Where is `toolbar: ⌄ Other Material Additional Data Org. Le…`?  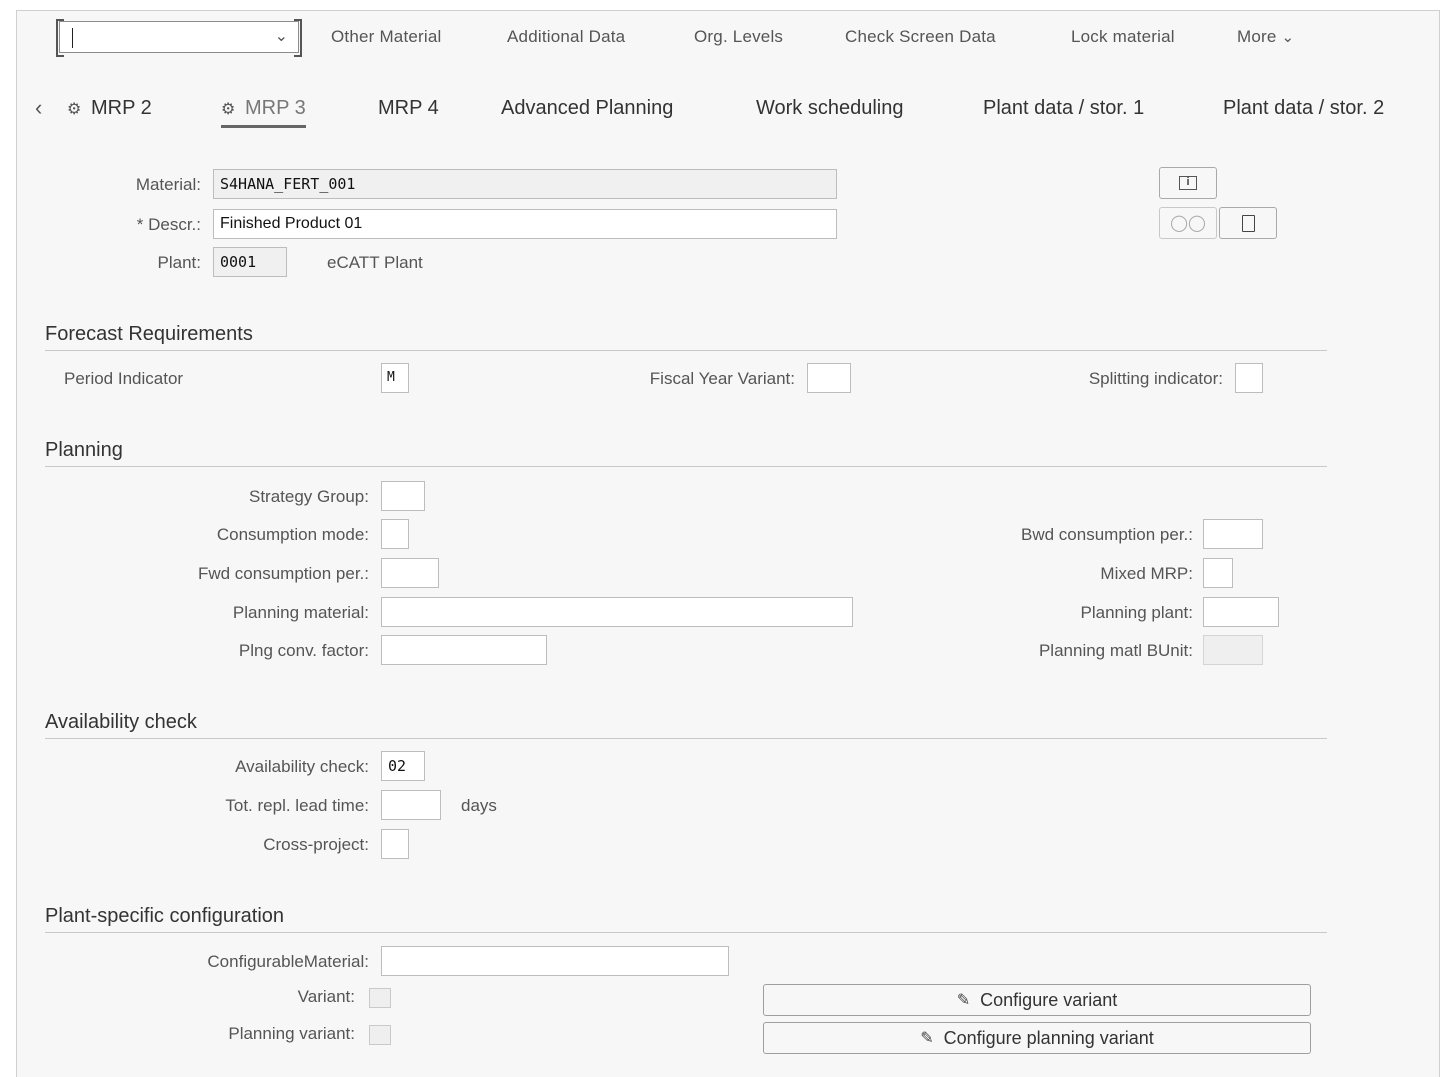
toolbar: ⌄ Other Material Additional Data Org. Le… is located at coordinates (728, 40).